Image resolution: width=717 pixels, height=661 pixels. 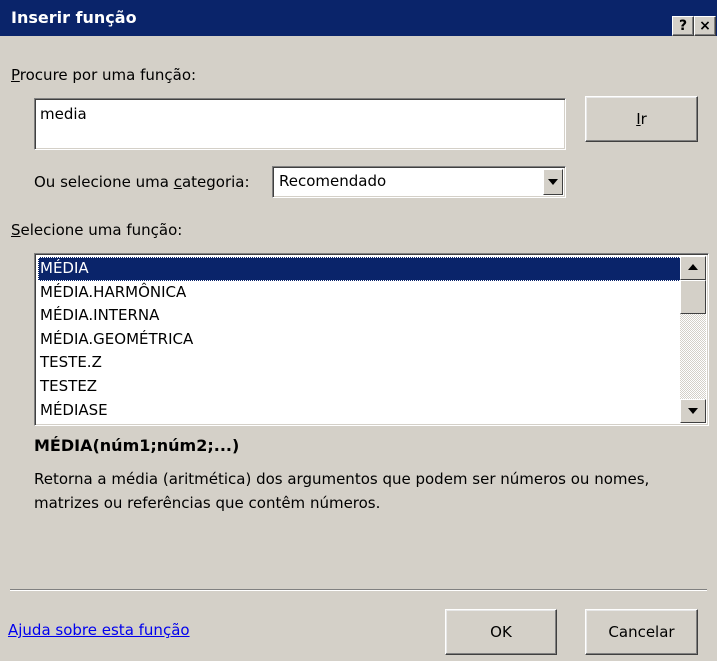 I want to click on cancel-button: Cancelar, so click(x=641, y=632).